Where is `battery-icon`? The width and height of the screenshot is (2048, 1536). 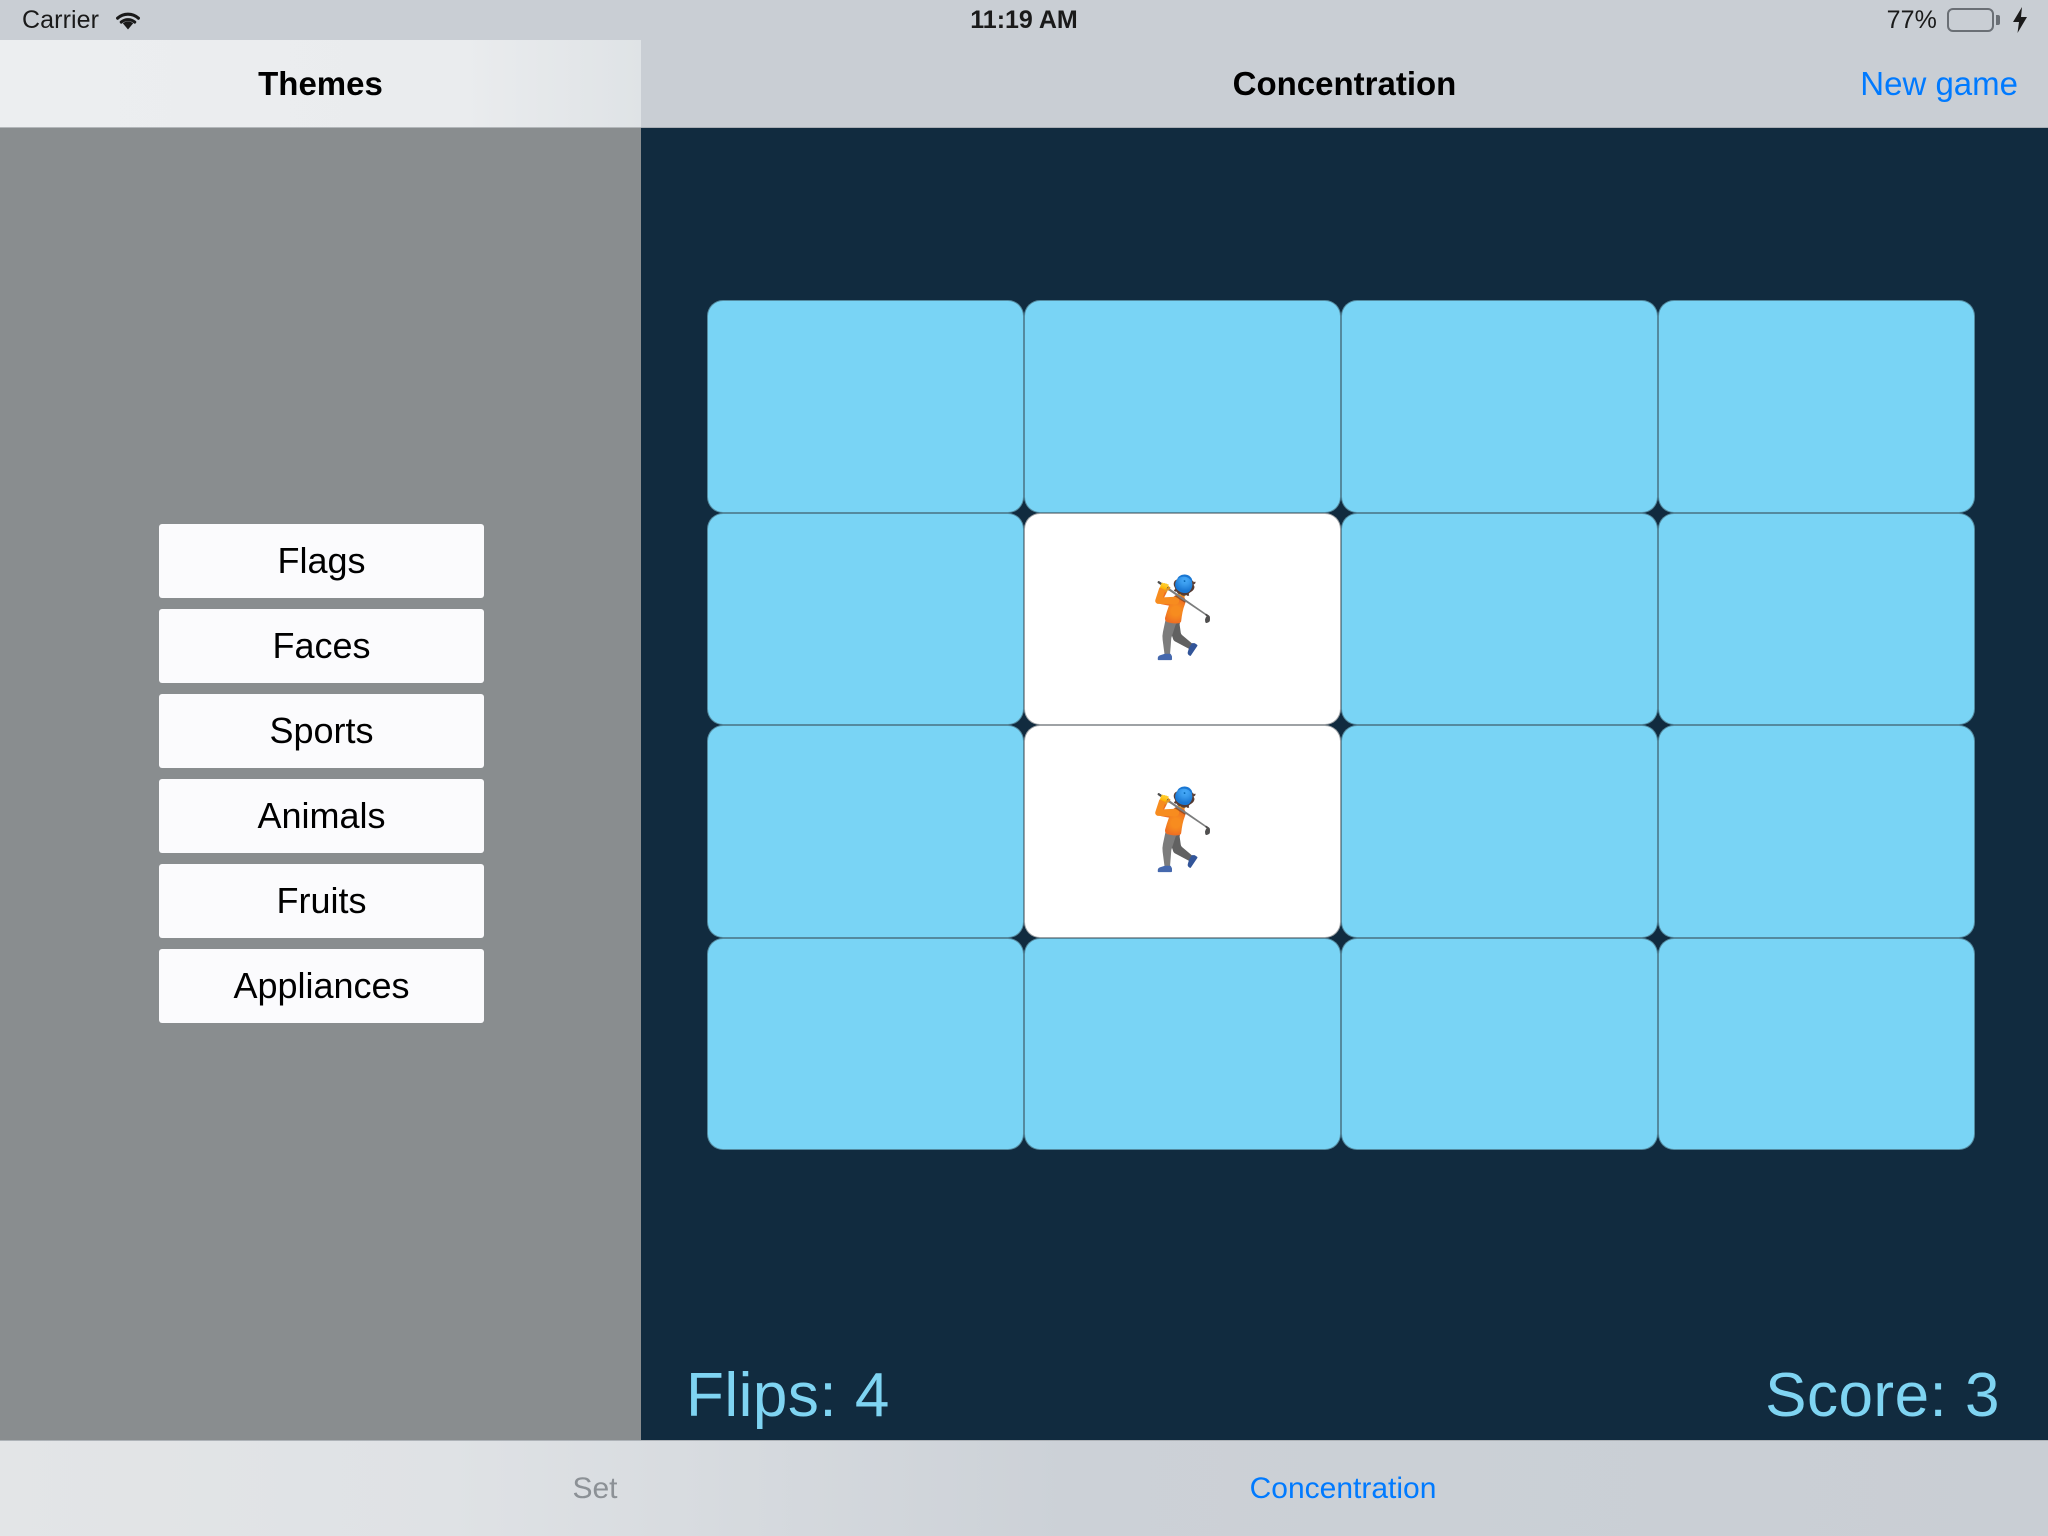
battery-icon is located at coordinates (1973, 20).